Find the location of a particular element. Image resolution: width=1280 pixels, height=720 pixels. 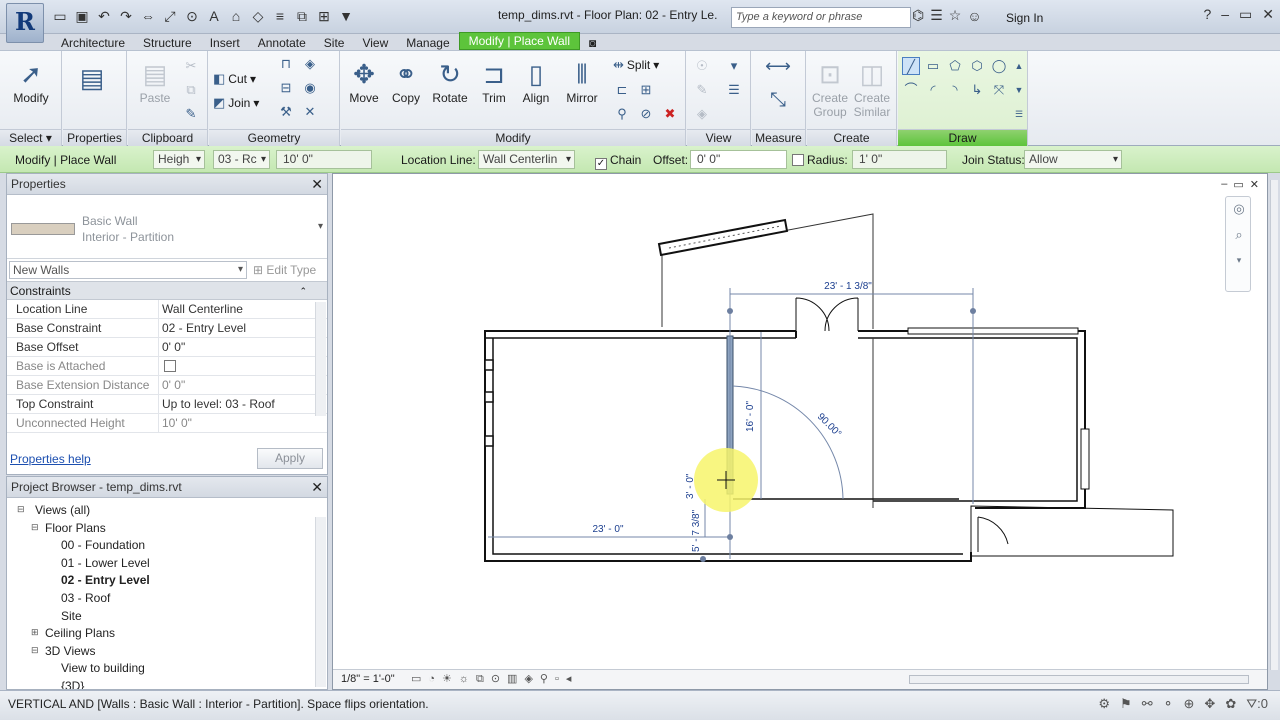

open-icon: ▭ is located at coordinates (60, 16).